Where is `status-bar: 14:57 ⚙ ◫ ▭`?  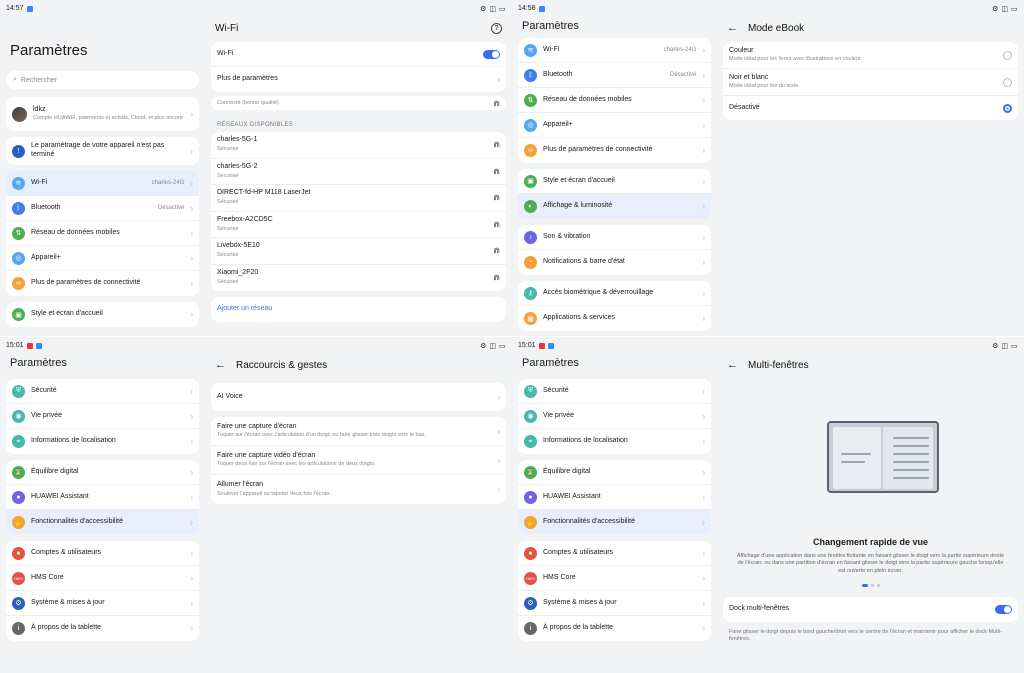 status-bar: 14:57 ⚙ ◫ ▭ is located at coordinates (256, 7).